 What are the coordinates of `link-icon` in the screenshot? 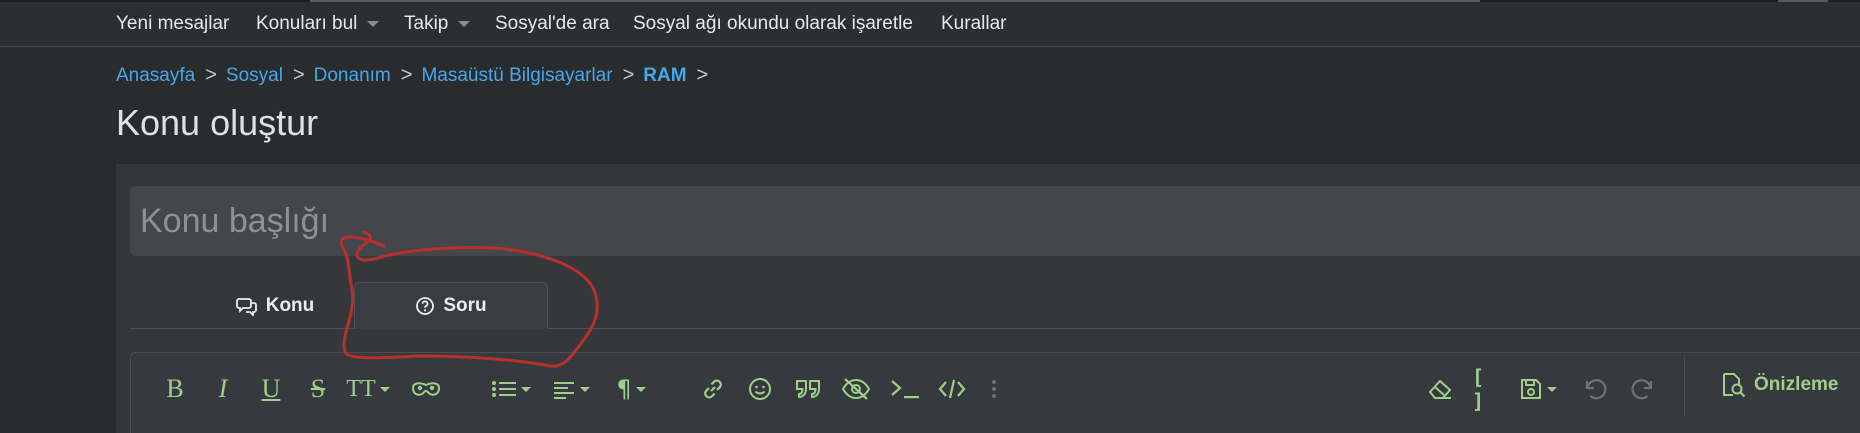 It's located at (713, 389).